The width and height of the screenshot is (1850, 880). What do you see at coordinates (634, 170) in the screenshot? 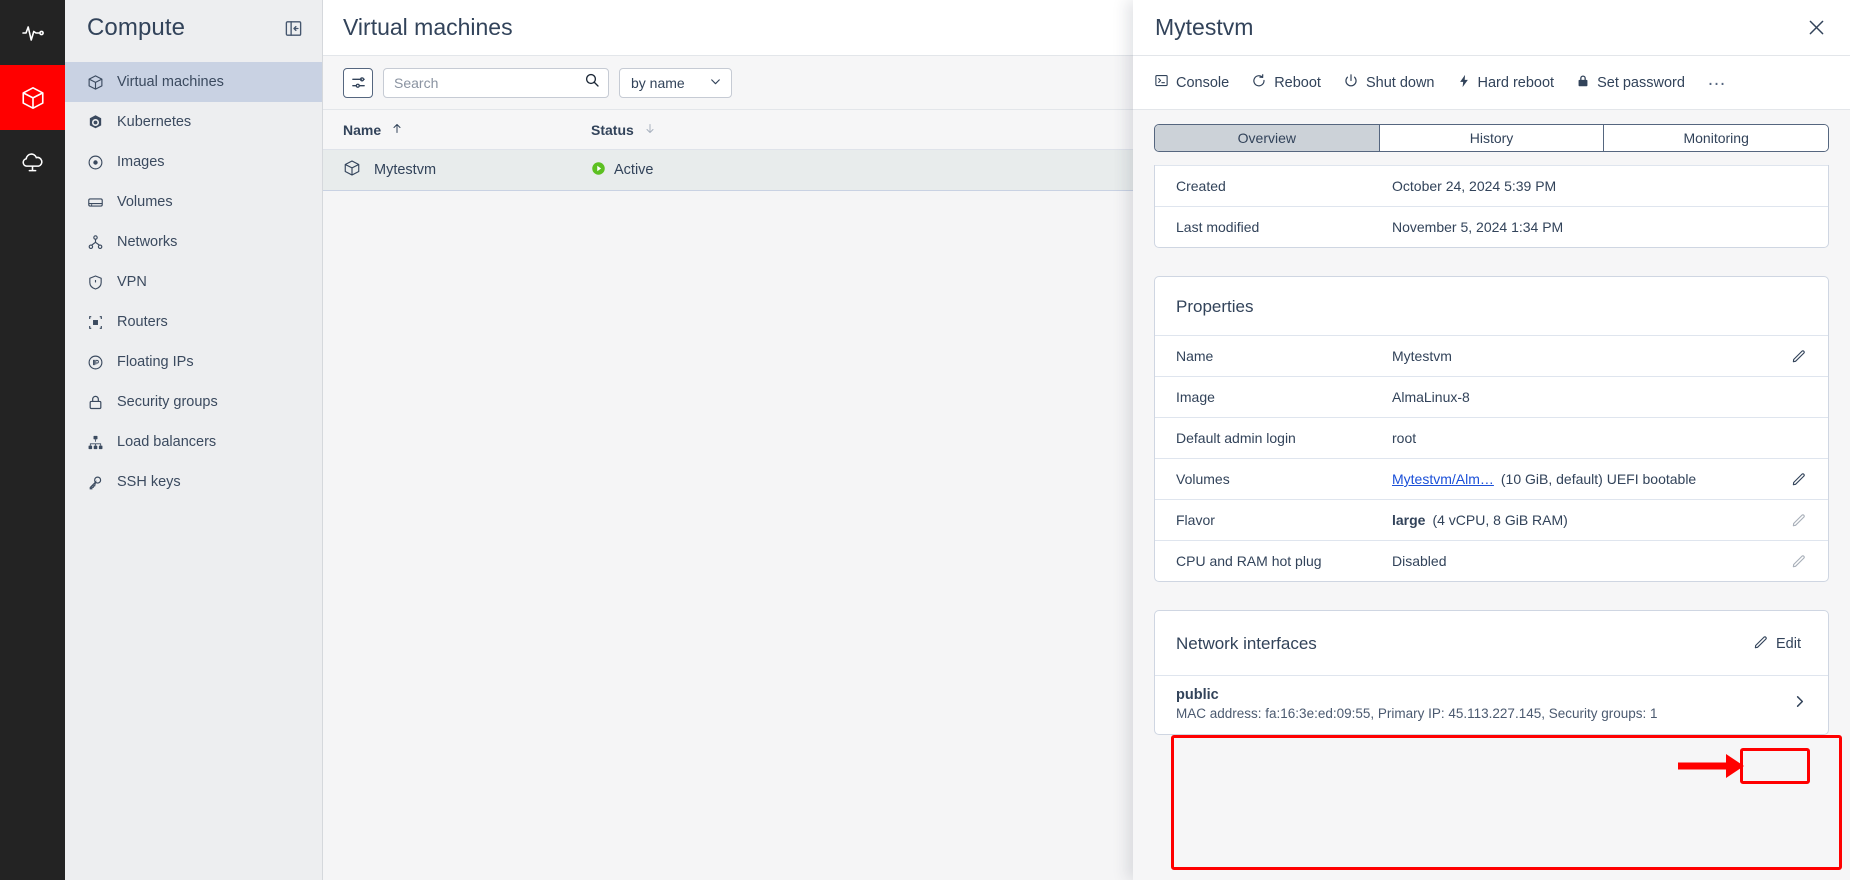
I see `status-badge: Active` at bounding box center [634, 170].